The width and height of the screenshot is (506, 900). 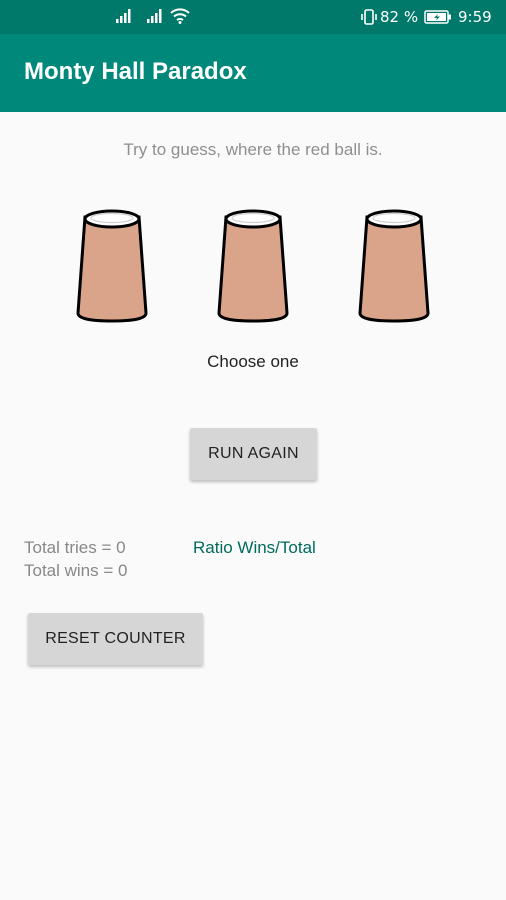 I want to click on total-wins: Total wins = 0, so click(x=76, y=570).